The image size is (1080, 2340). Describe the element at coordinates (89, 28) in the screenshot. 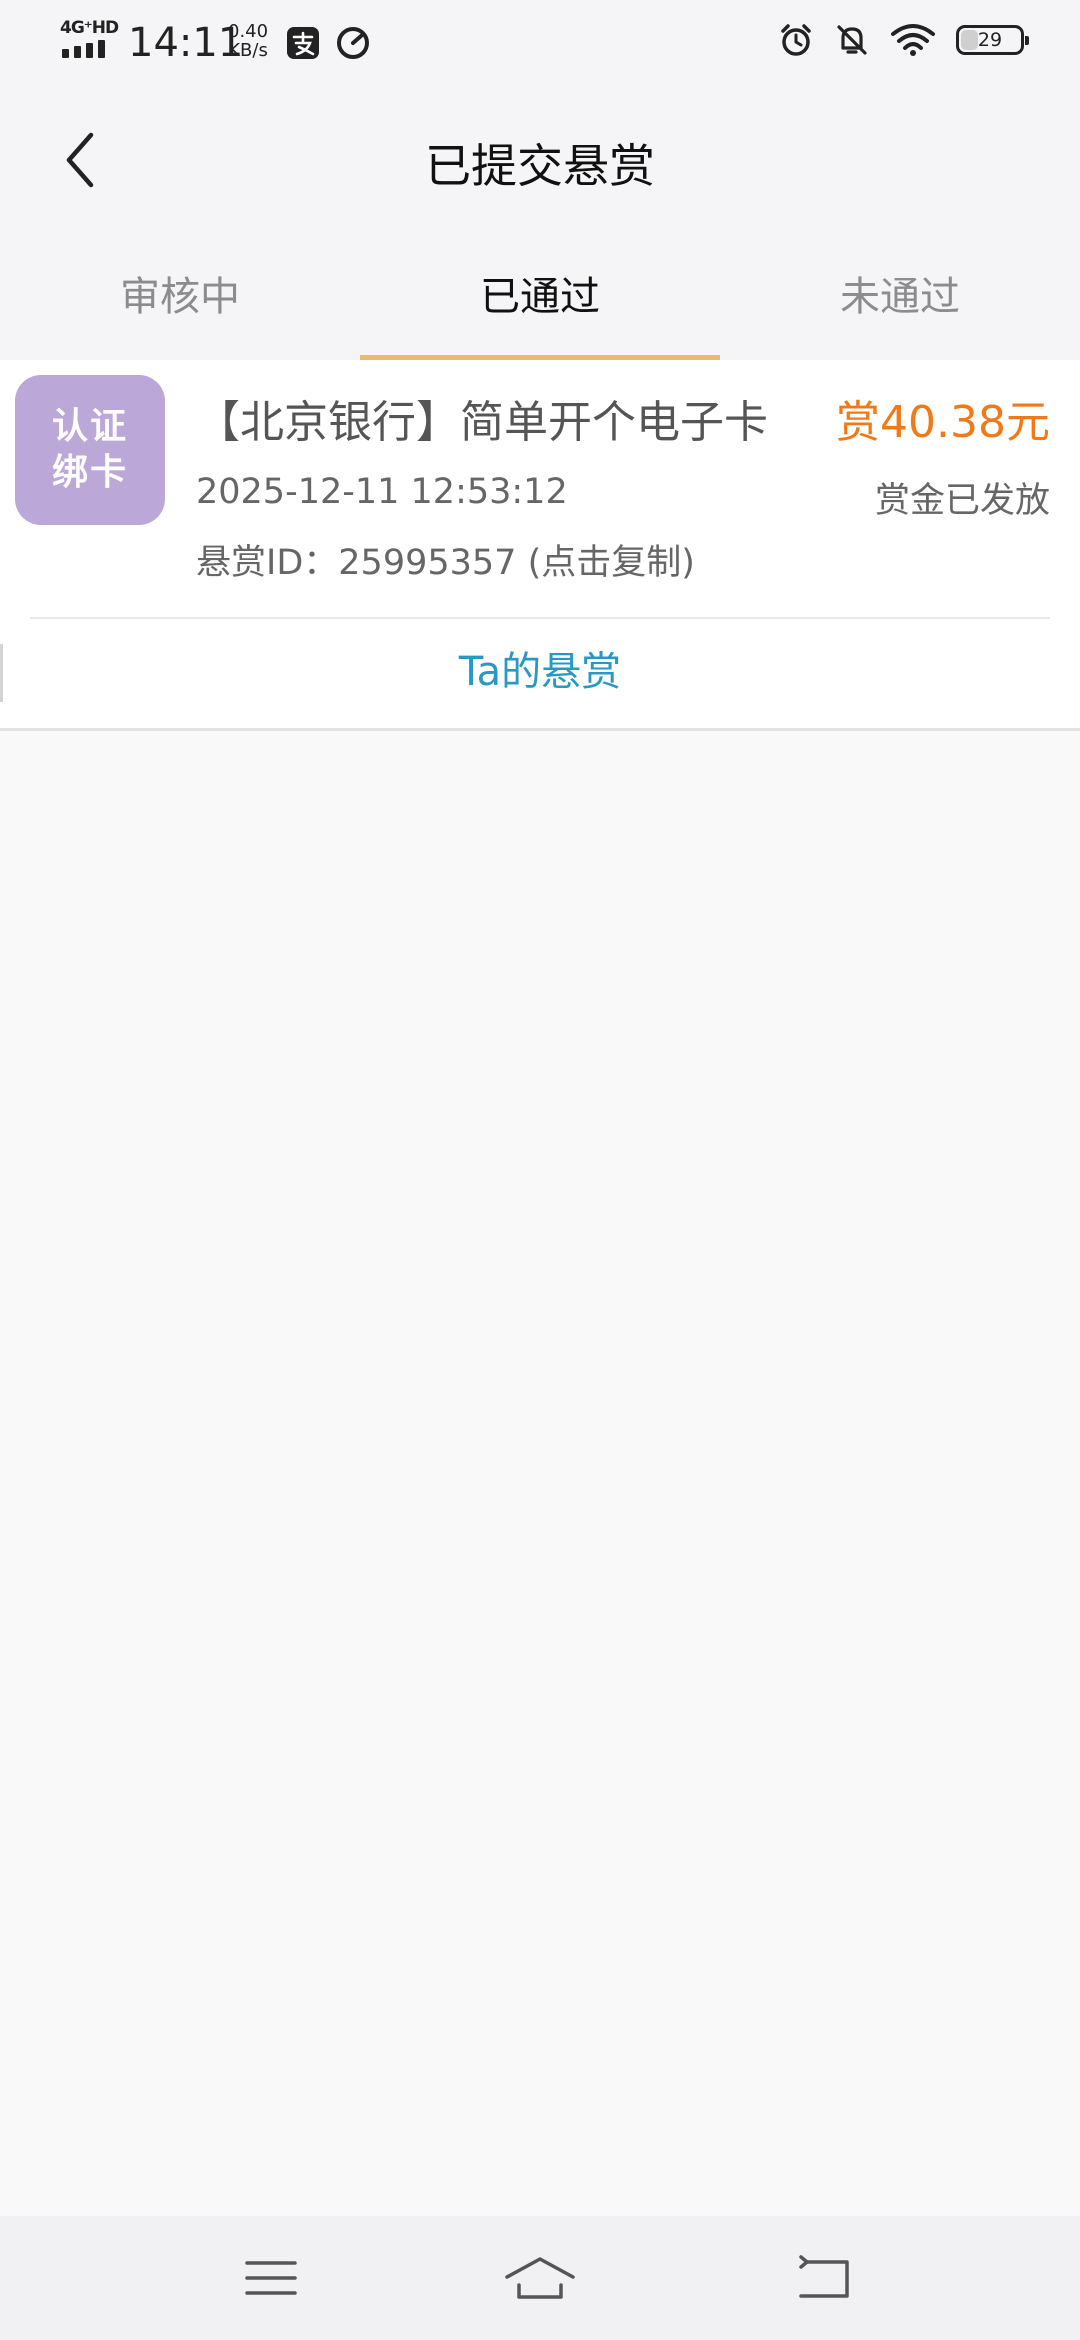

I see `network-type: 4G⁺HD` at that location.